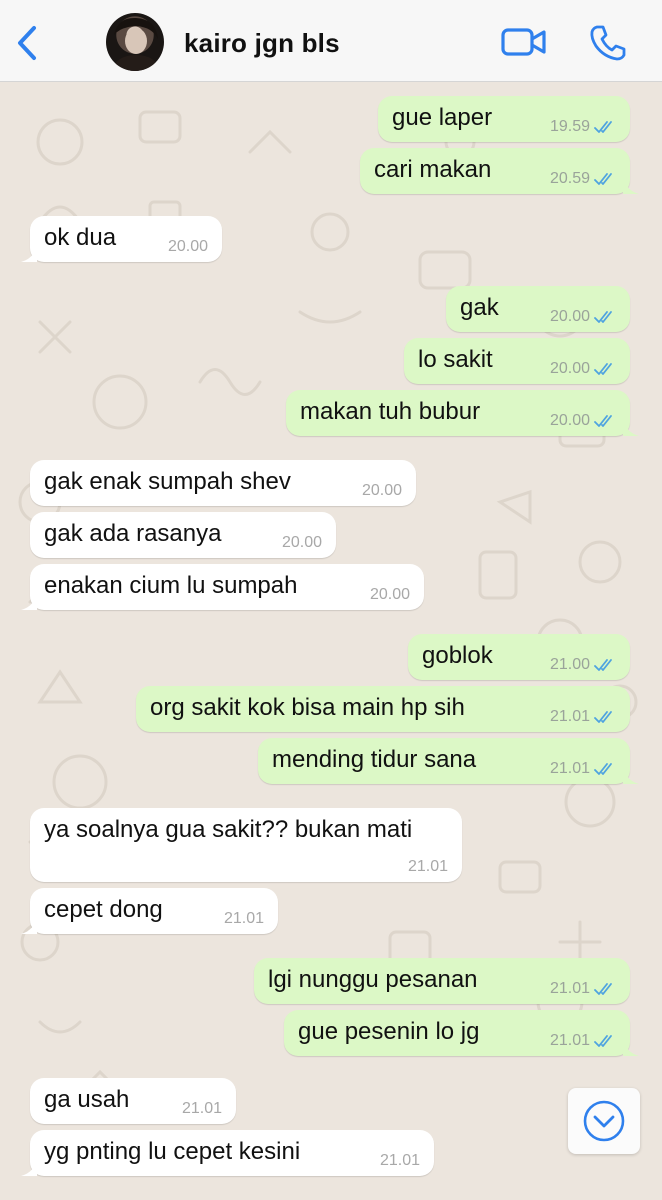 This screenshot has height=1200, width=662. I want to click on message-meta: 19.59, so click(583, 127).